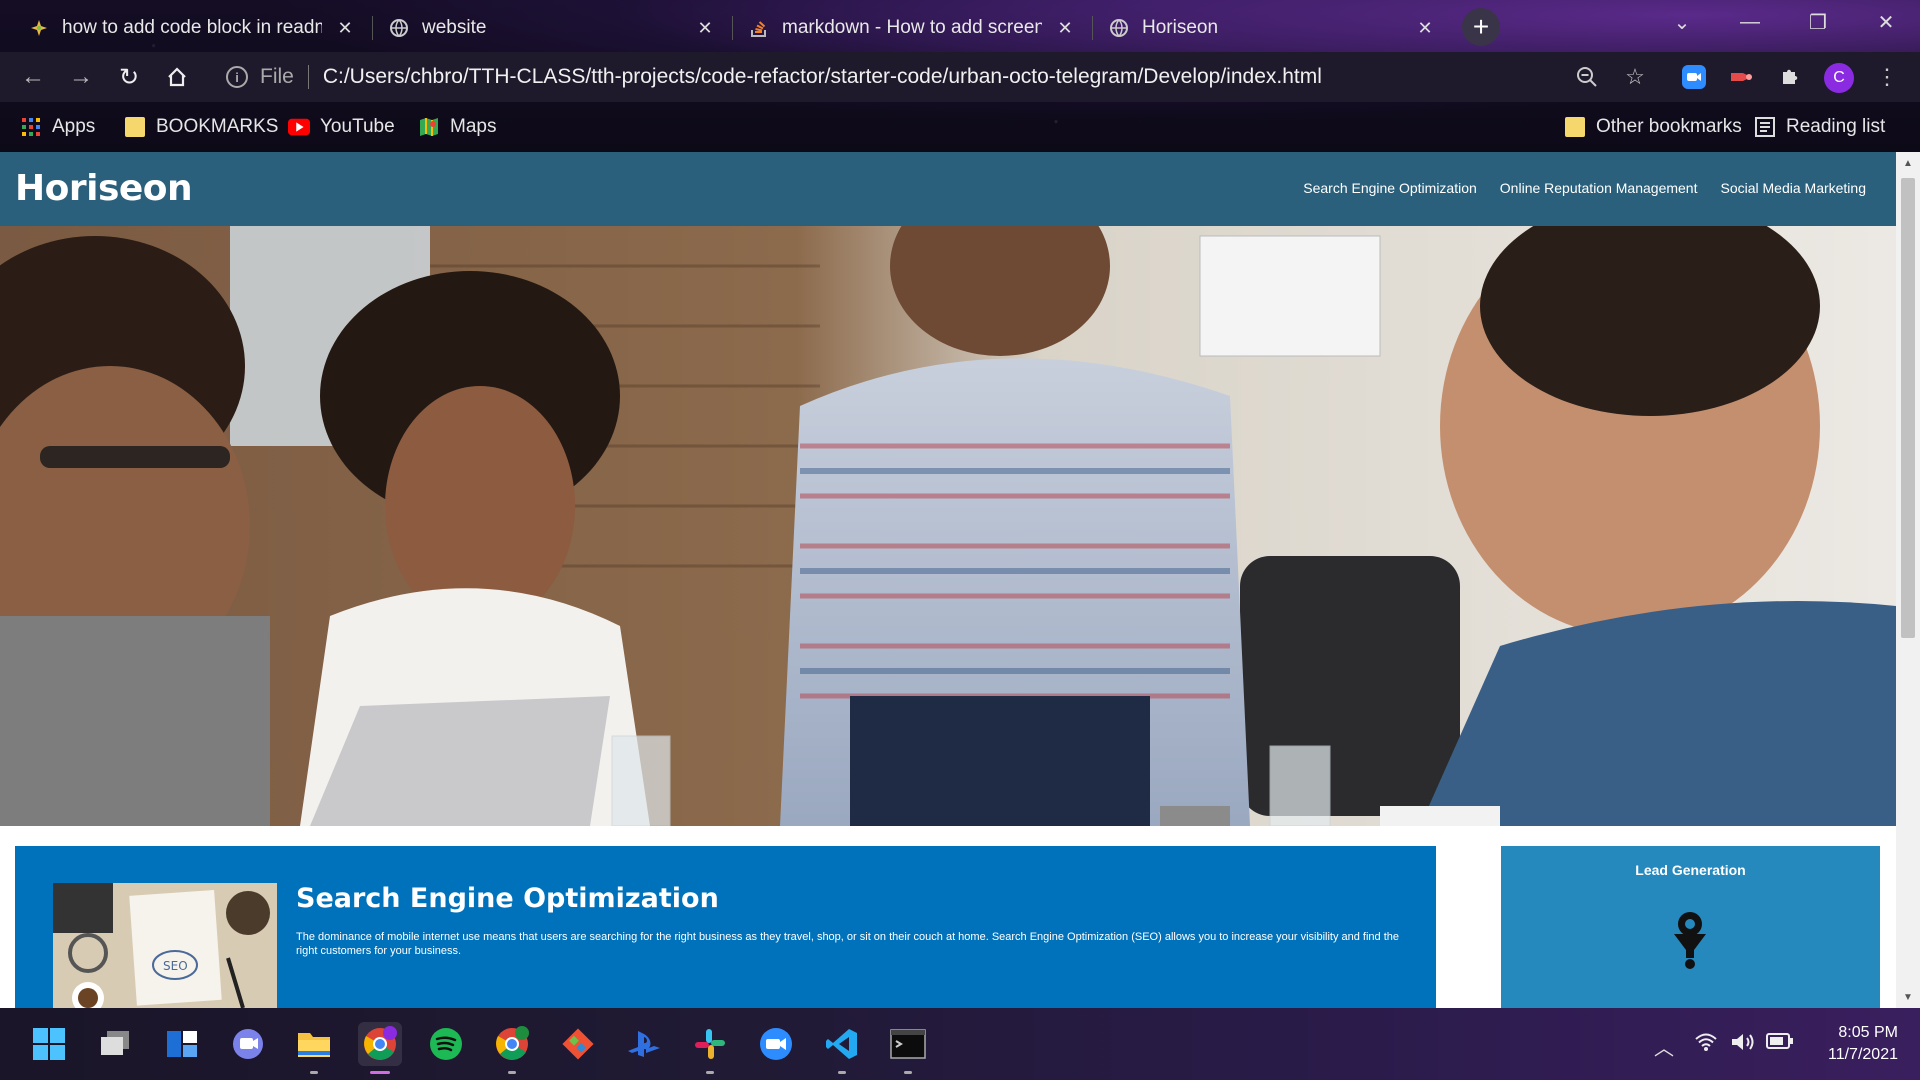 The height and width of the screenshot is (1080, 1920). What do you see at coordinates (237, 77) in the screenshot?
I see `site-info-icon: i` at bounding box center [237, 77].